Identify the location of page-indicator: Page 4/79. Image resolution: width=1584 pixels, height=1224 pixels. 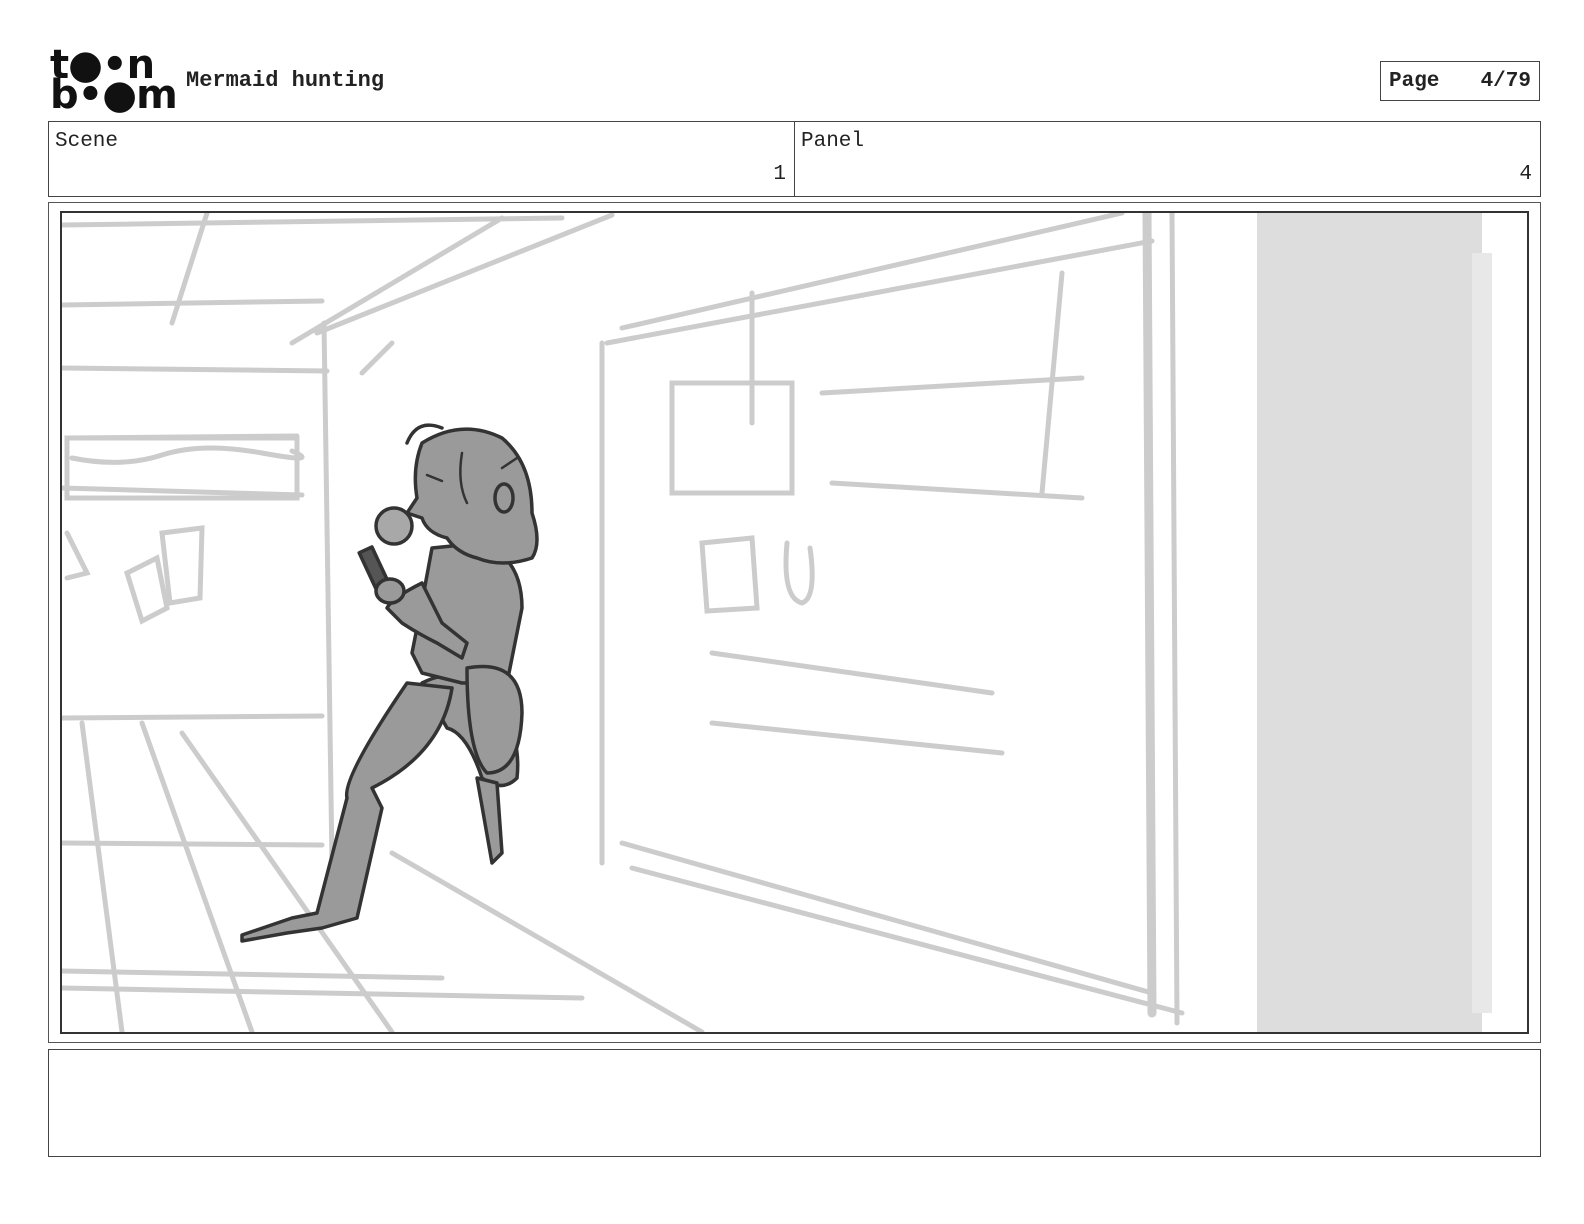
(1460, 81).